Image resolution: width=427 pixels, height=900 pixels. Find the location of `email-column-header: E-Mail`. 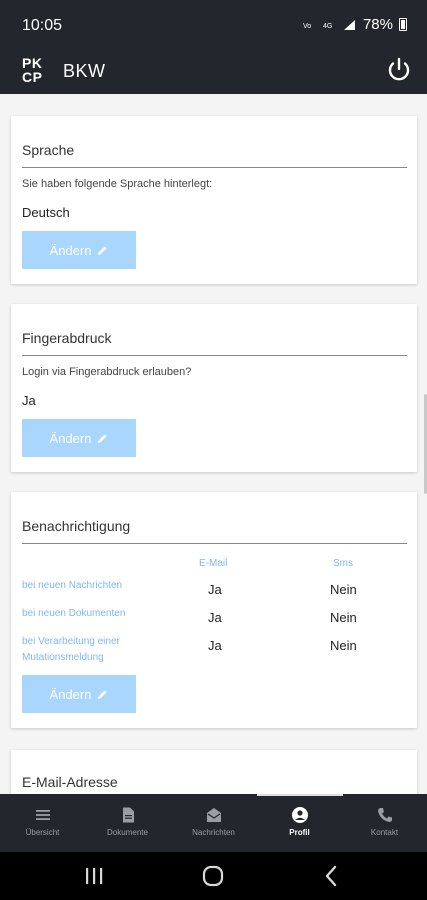

email-column-header: E-Mail is located at coordinates (213, 563).